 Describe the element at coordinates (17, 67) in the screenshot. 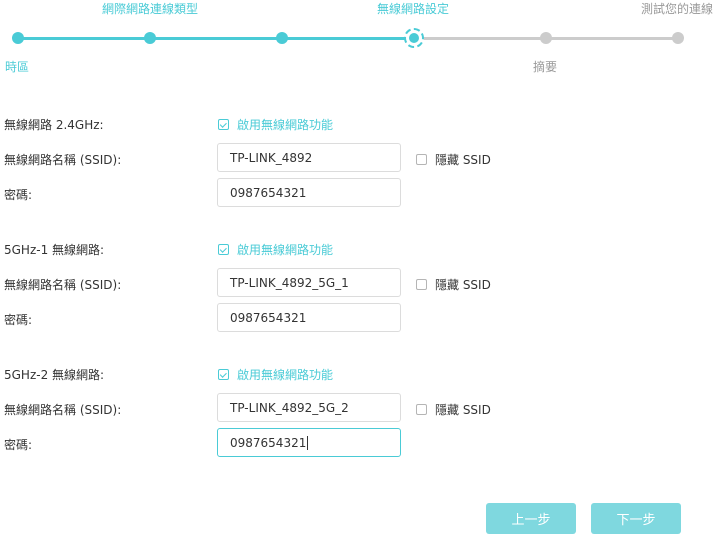

I see `step-label-timezone: 時區` at that location.